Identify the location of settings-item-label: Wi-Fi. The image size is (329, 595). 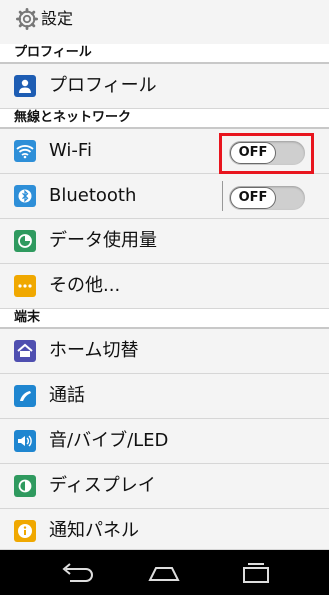
(70, 150).